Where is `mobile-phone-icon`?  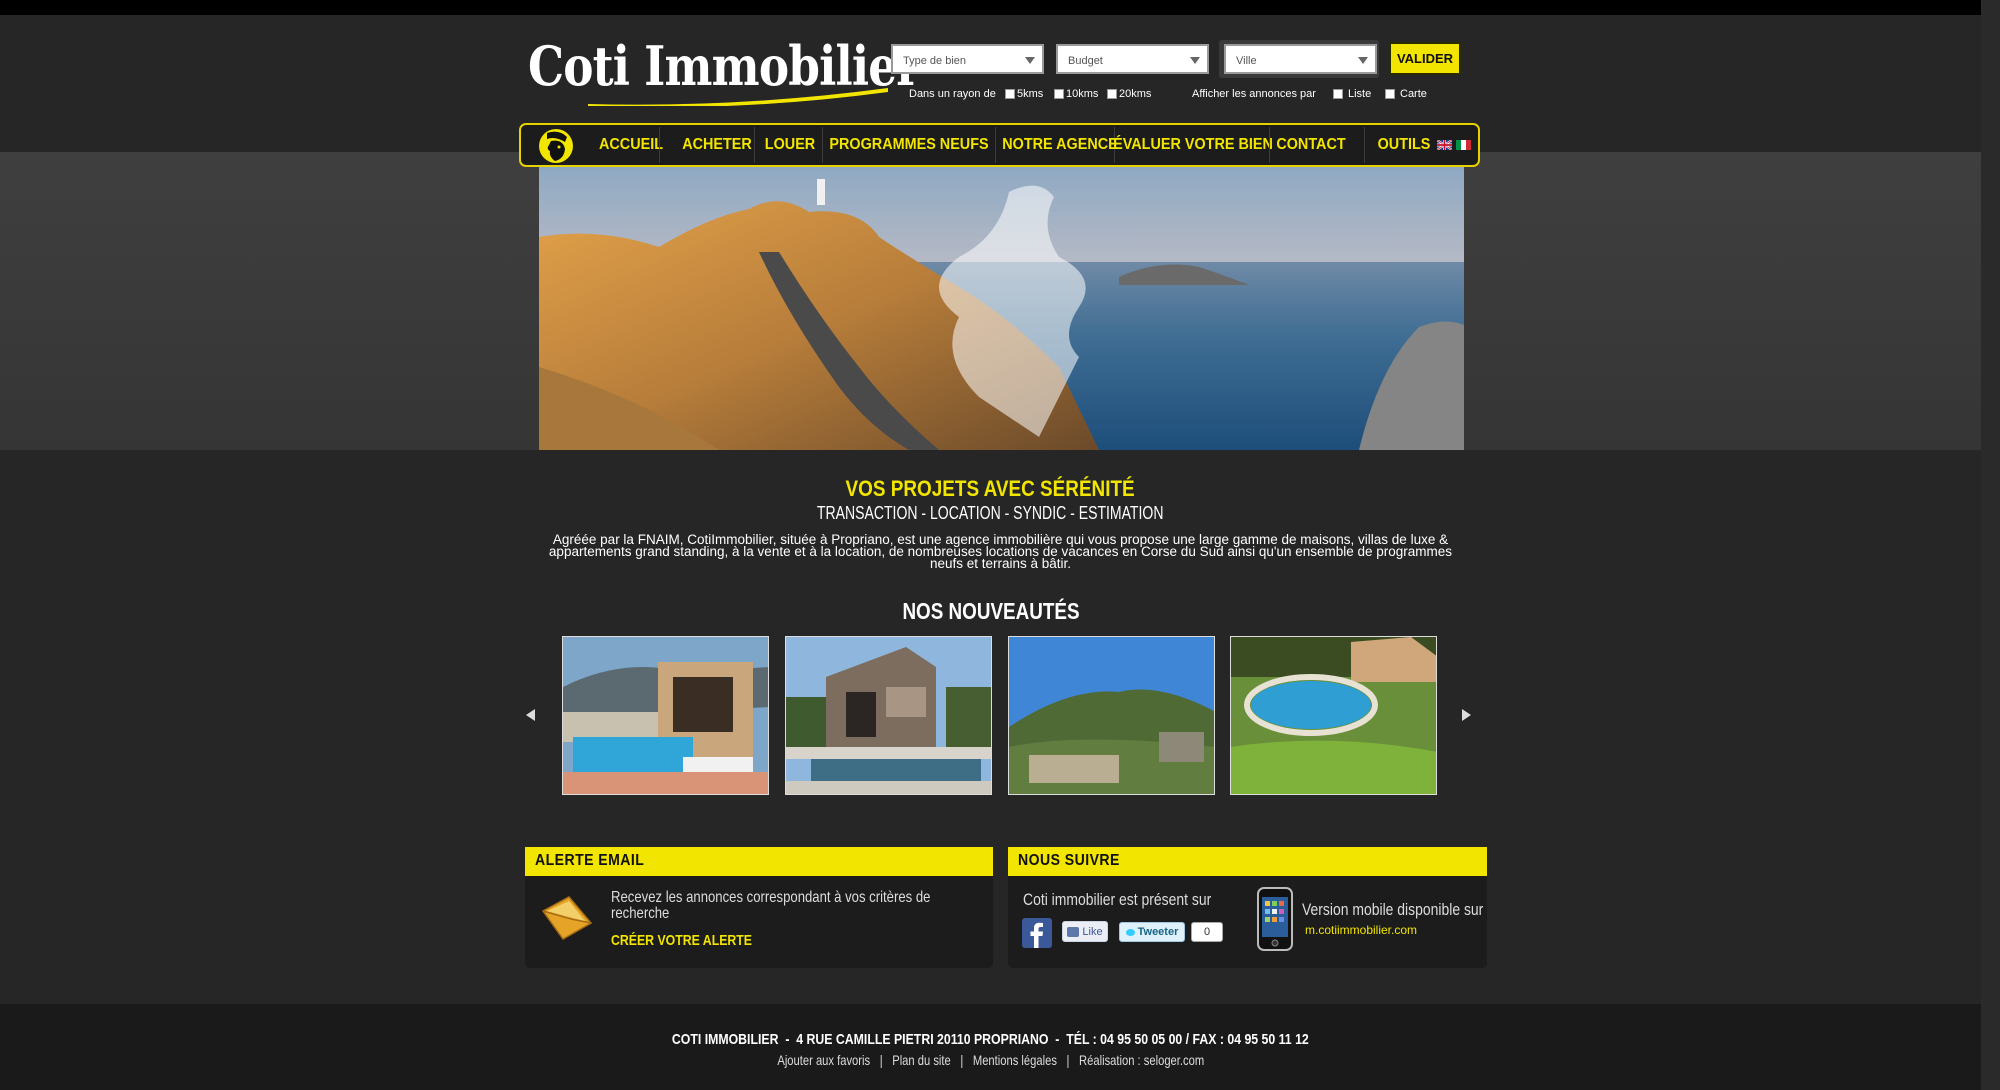
mobile-phone-icon is located at coordinates (1275, 919).